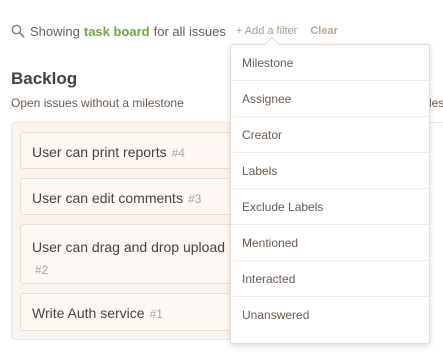 This screenshot has width=443, height=352. What do you see at coordinates (330, 279) in the screenshot?
I see `filter-option-interacted: Interacted` at bounding box center [330, 279].